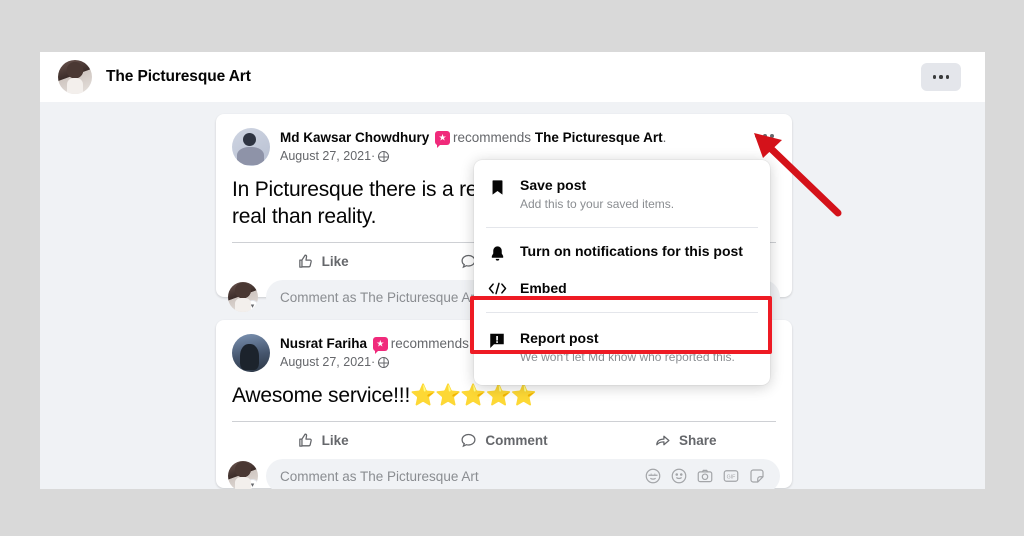 The height and width of the screenshot is (536, 1024). What do you see at coordinates (497, 186) in the screenshot?
I see `bookmark-icon` at bounding box center [497, 186].